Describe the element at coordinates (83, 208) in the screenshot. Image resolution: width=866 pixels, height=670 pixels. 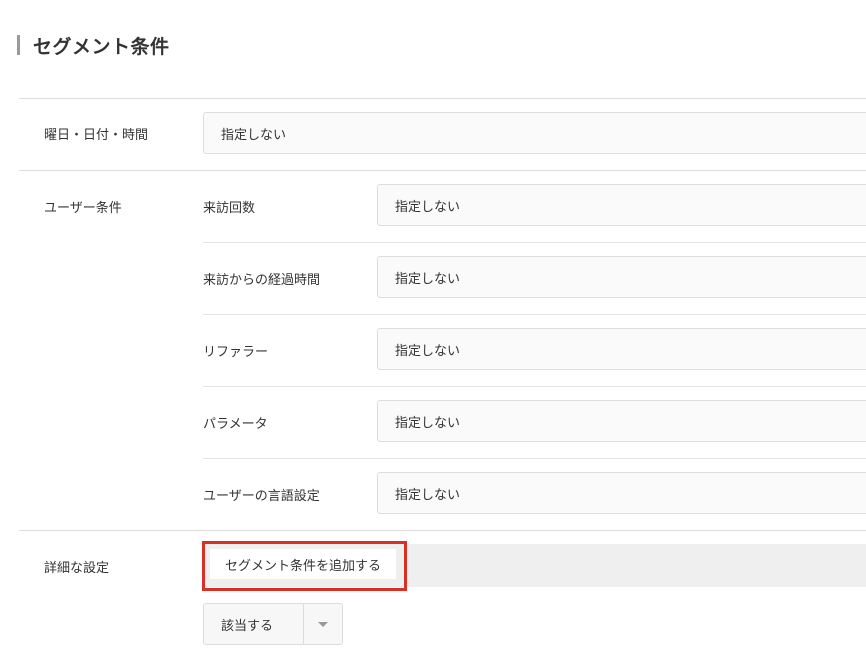
I see `user-conditions-label: ユーザー条件` at that location.